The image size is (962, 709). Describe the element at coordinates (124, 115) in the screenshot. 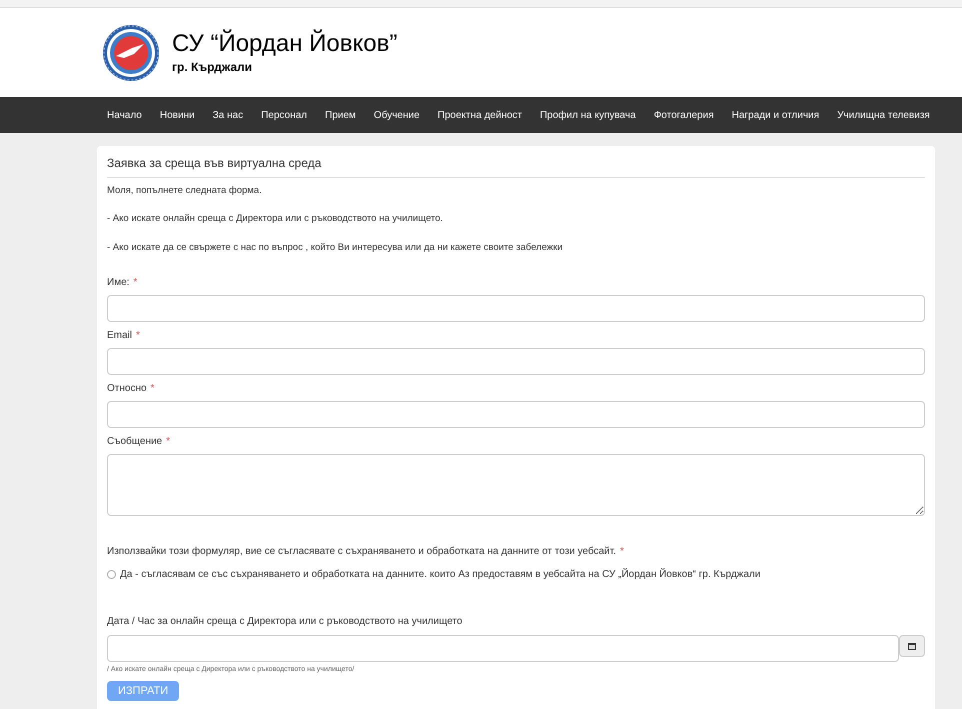

I see `nav-link: Начало` at that location.